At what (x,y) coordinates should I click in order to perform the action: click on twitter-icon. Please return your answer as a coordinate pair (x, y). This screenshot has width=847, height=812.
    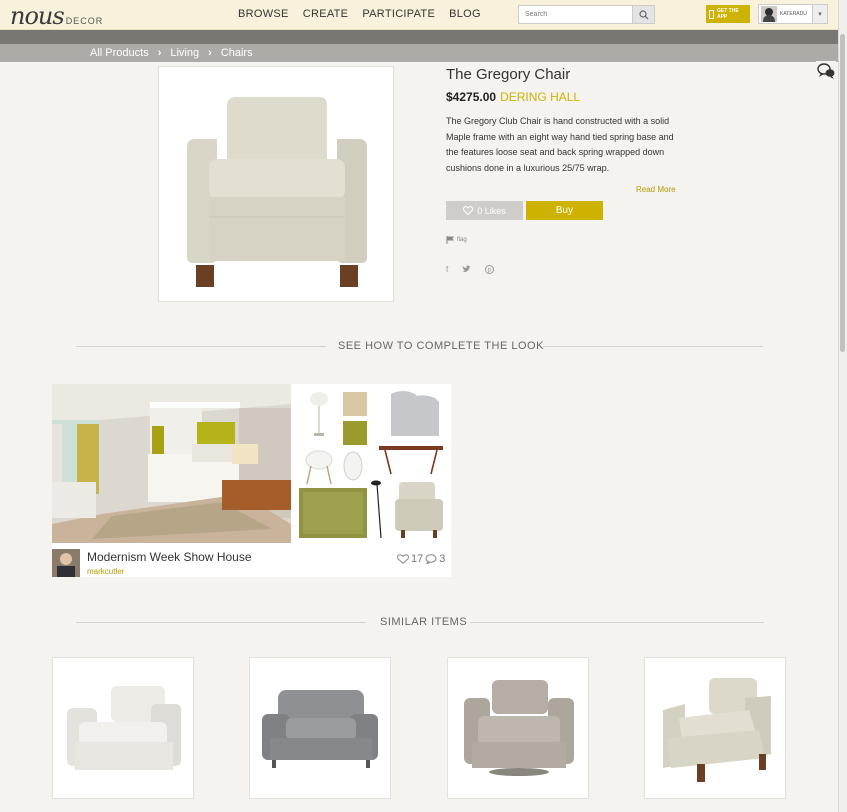
    Looking at the image, I should click on (466, 269).